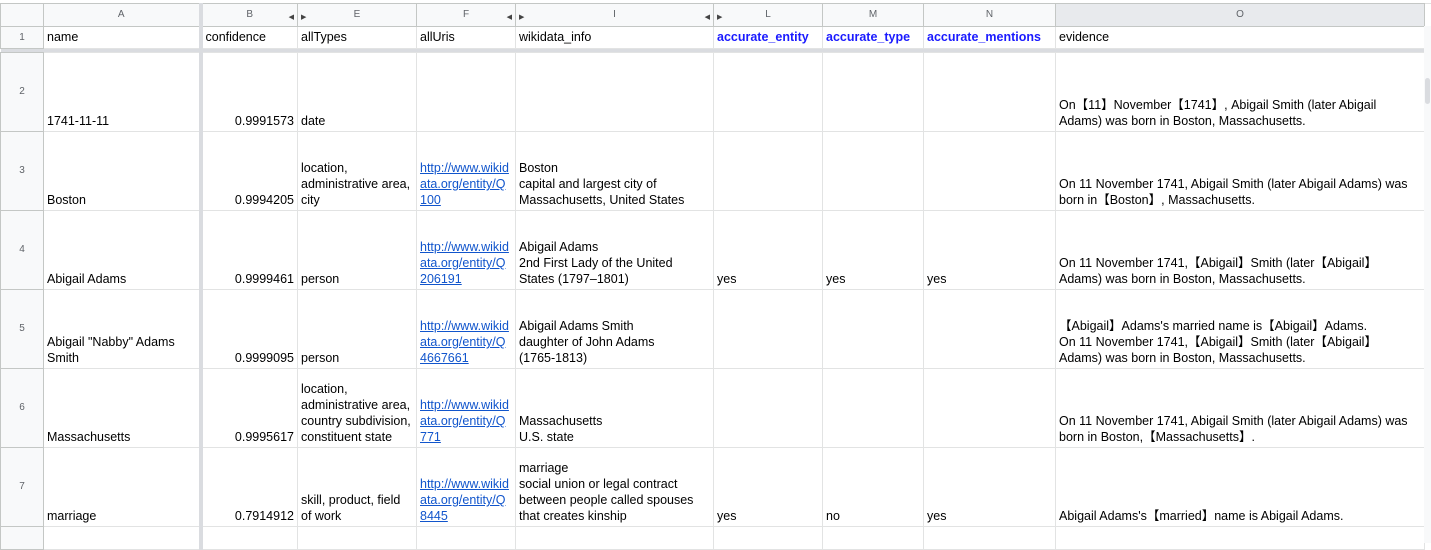 The image size is (1431, 550). I want to click on wikidata-link: http://www.wikidata.org/entity/Q206191, so click(464, 263).